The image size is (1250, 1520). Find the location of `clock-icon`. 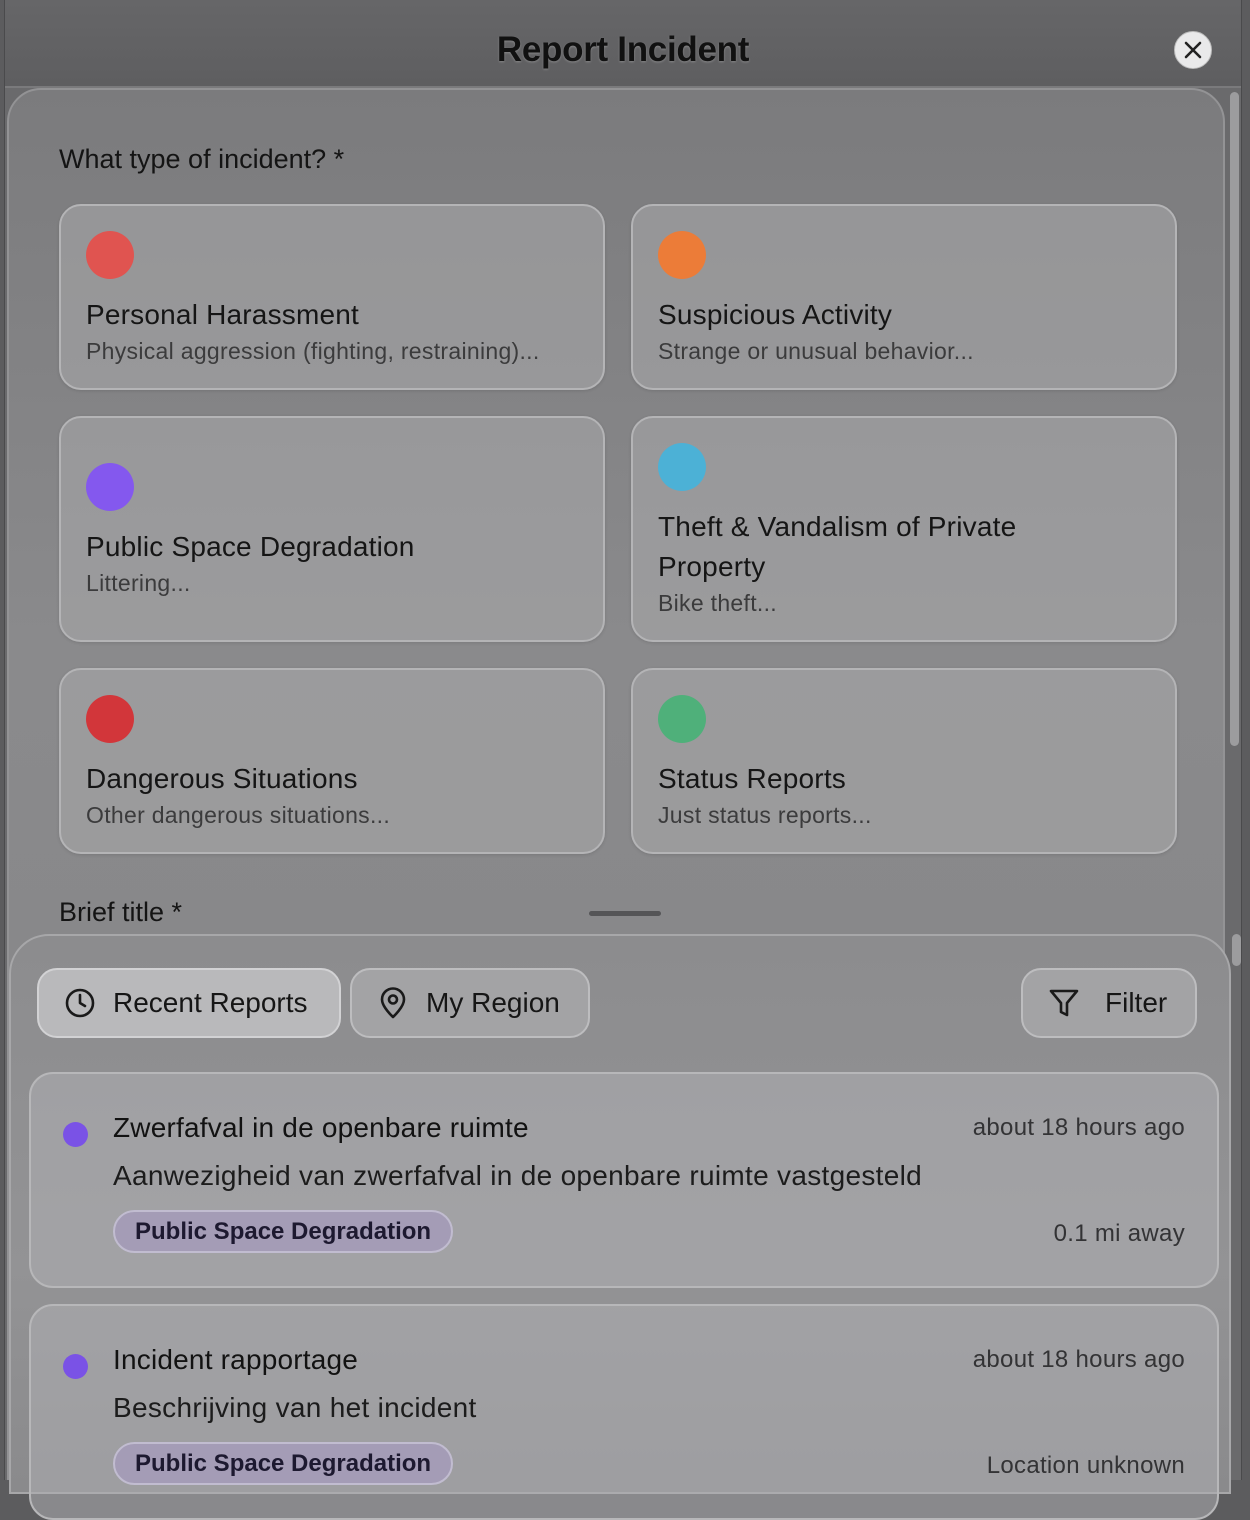

clock-icon is located at coordinates (80, 1003).